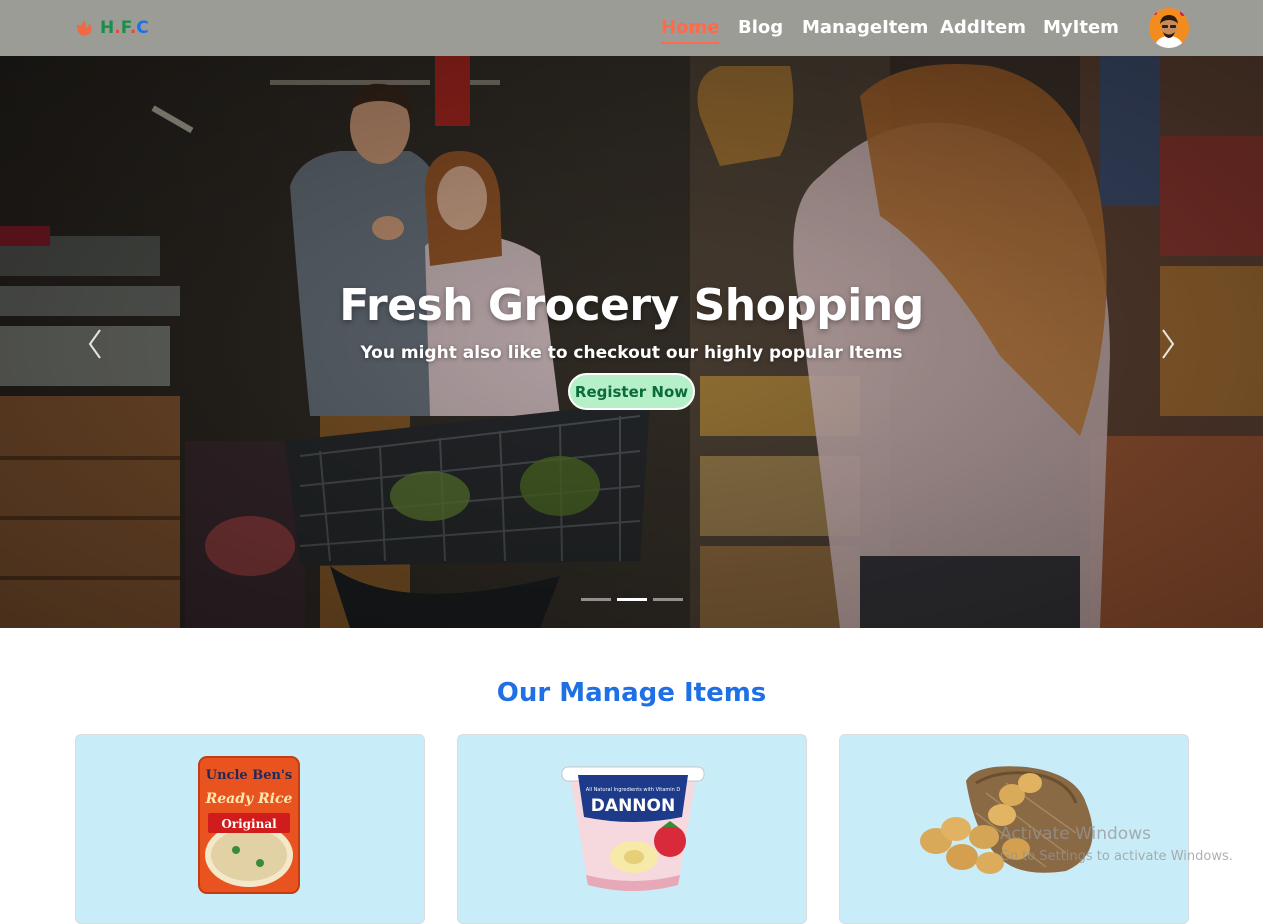 This screenshot has height=924, width=1263. What do you see at coordinates (249, 775) in the screenshot?
I see `rice-brand-text: Uncle Ben's` at bounding box center [249, 775].